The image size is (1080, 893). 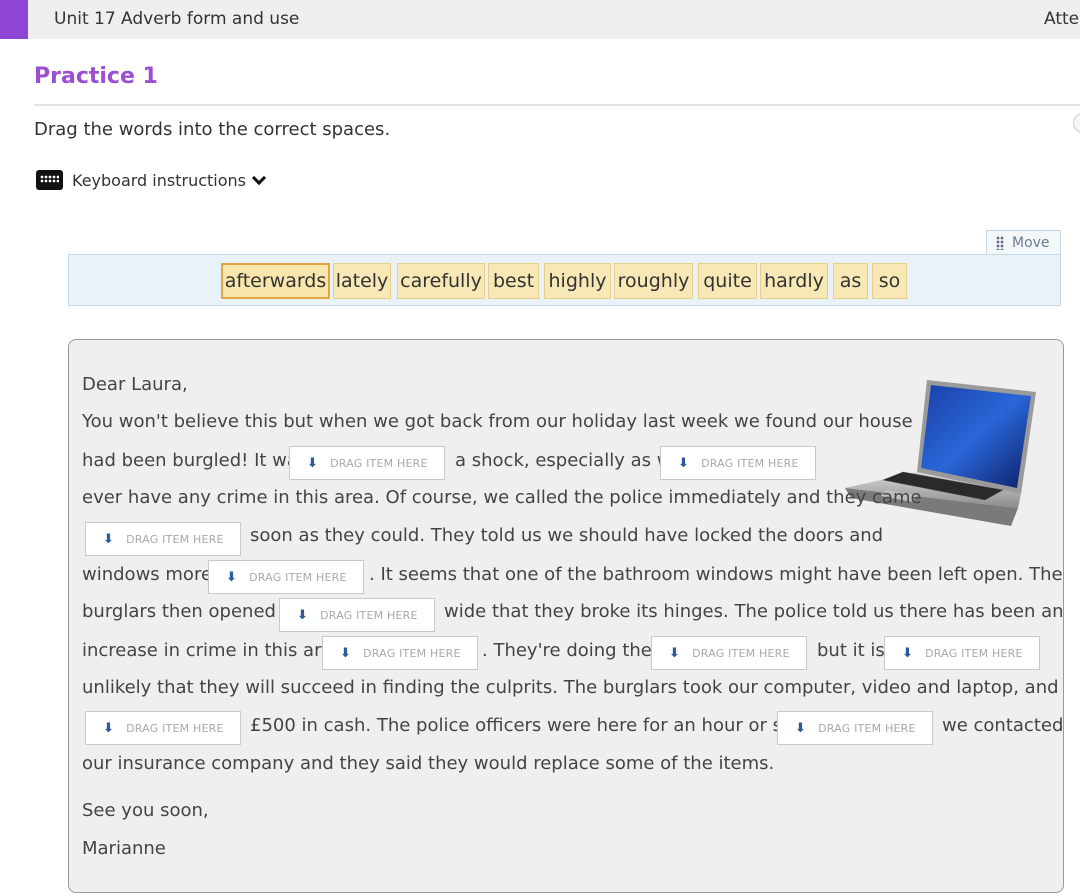 I want to click on passage-text: we contacted, so click(x=1003, y=725).